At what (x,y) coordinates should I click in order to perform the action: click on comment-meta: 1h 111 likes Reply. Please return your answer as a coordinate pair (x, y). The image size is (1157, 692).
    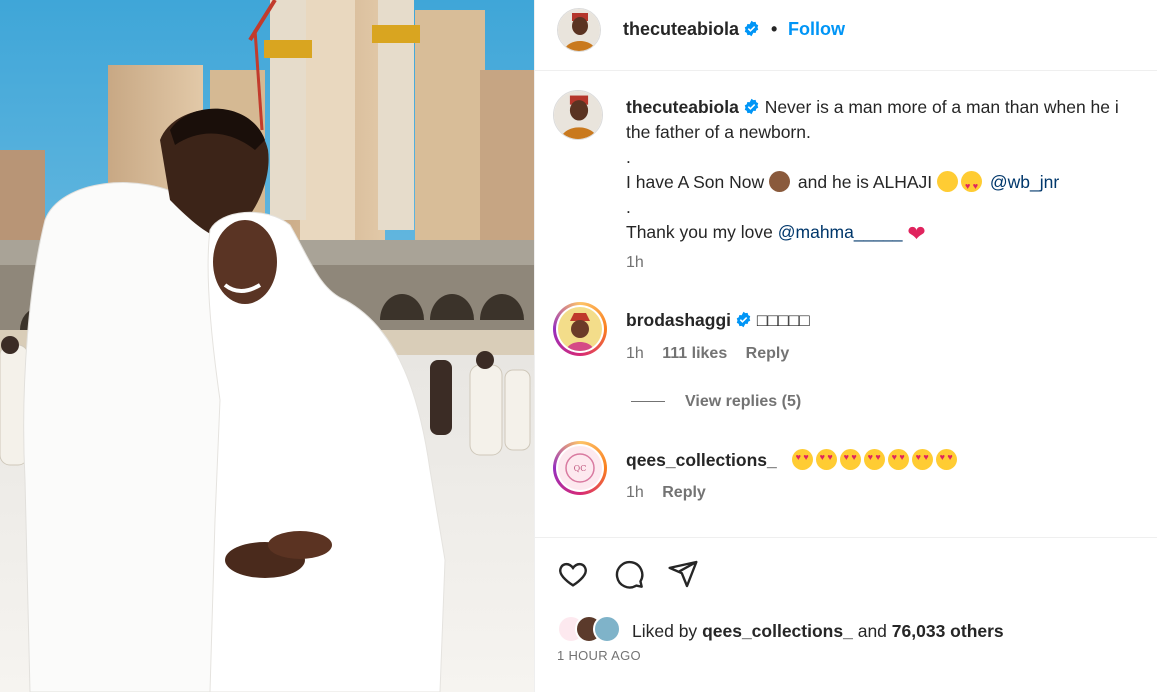
    Looking at the image, I should click on (714, 354).